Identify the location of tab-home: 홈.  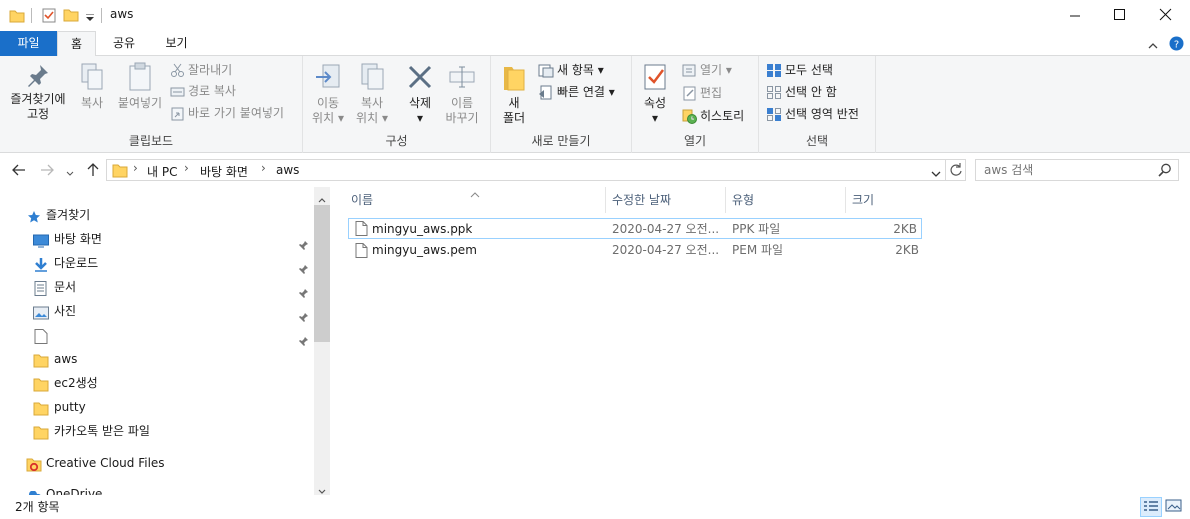
(76, 44).